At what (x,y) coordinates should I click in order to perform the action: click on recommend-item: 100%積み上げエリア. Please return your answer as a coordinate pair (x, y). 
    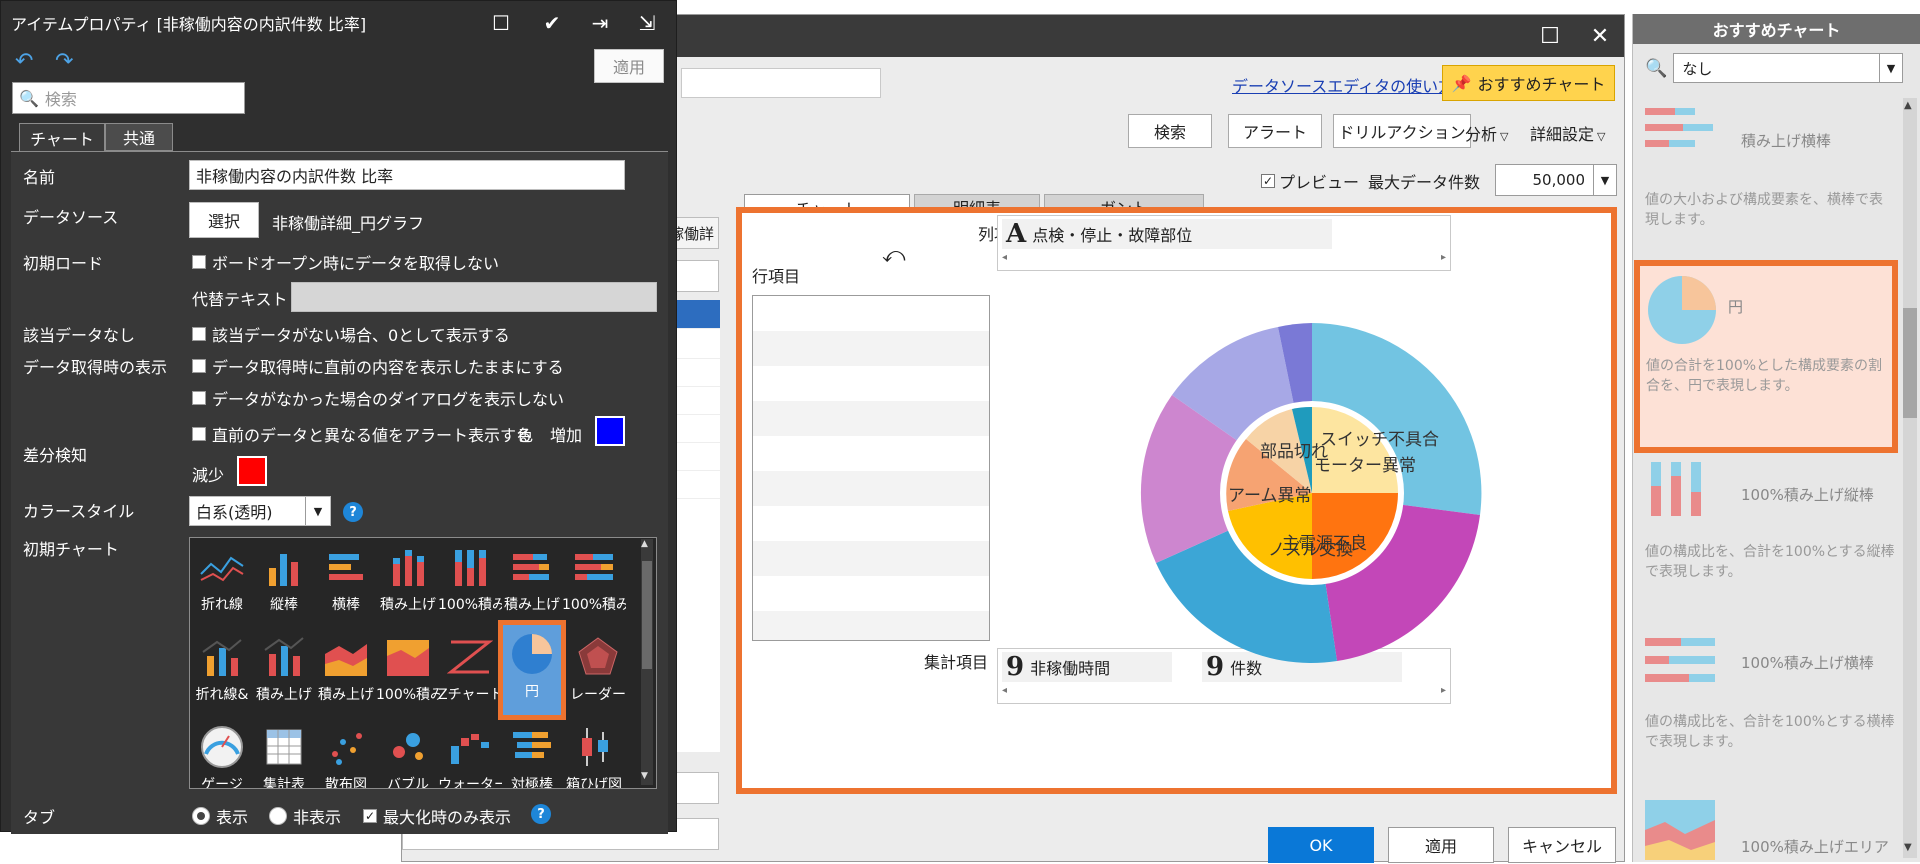
    Looking at the image, I should click on (1770, 830).